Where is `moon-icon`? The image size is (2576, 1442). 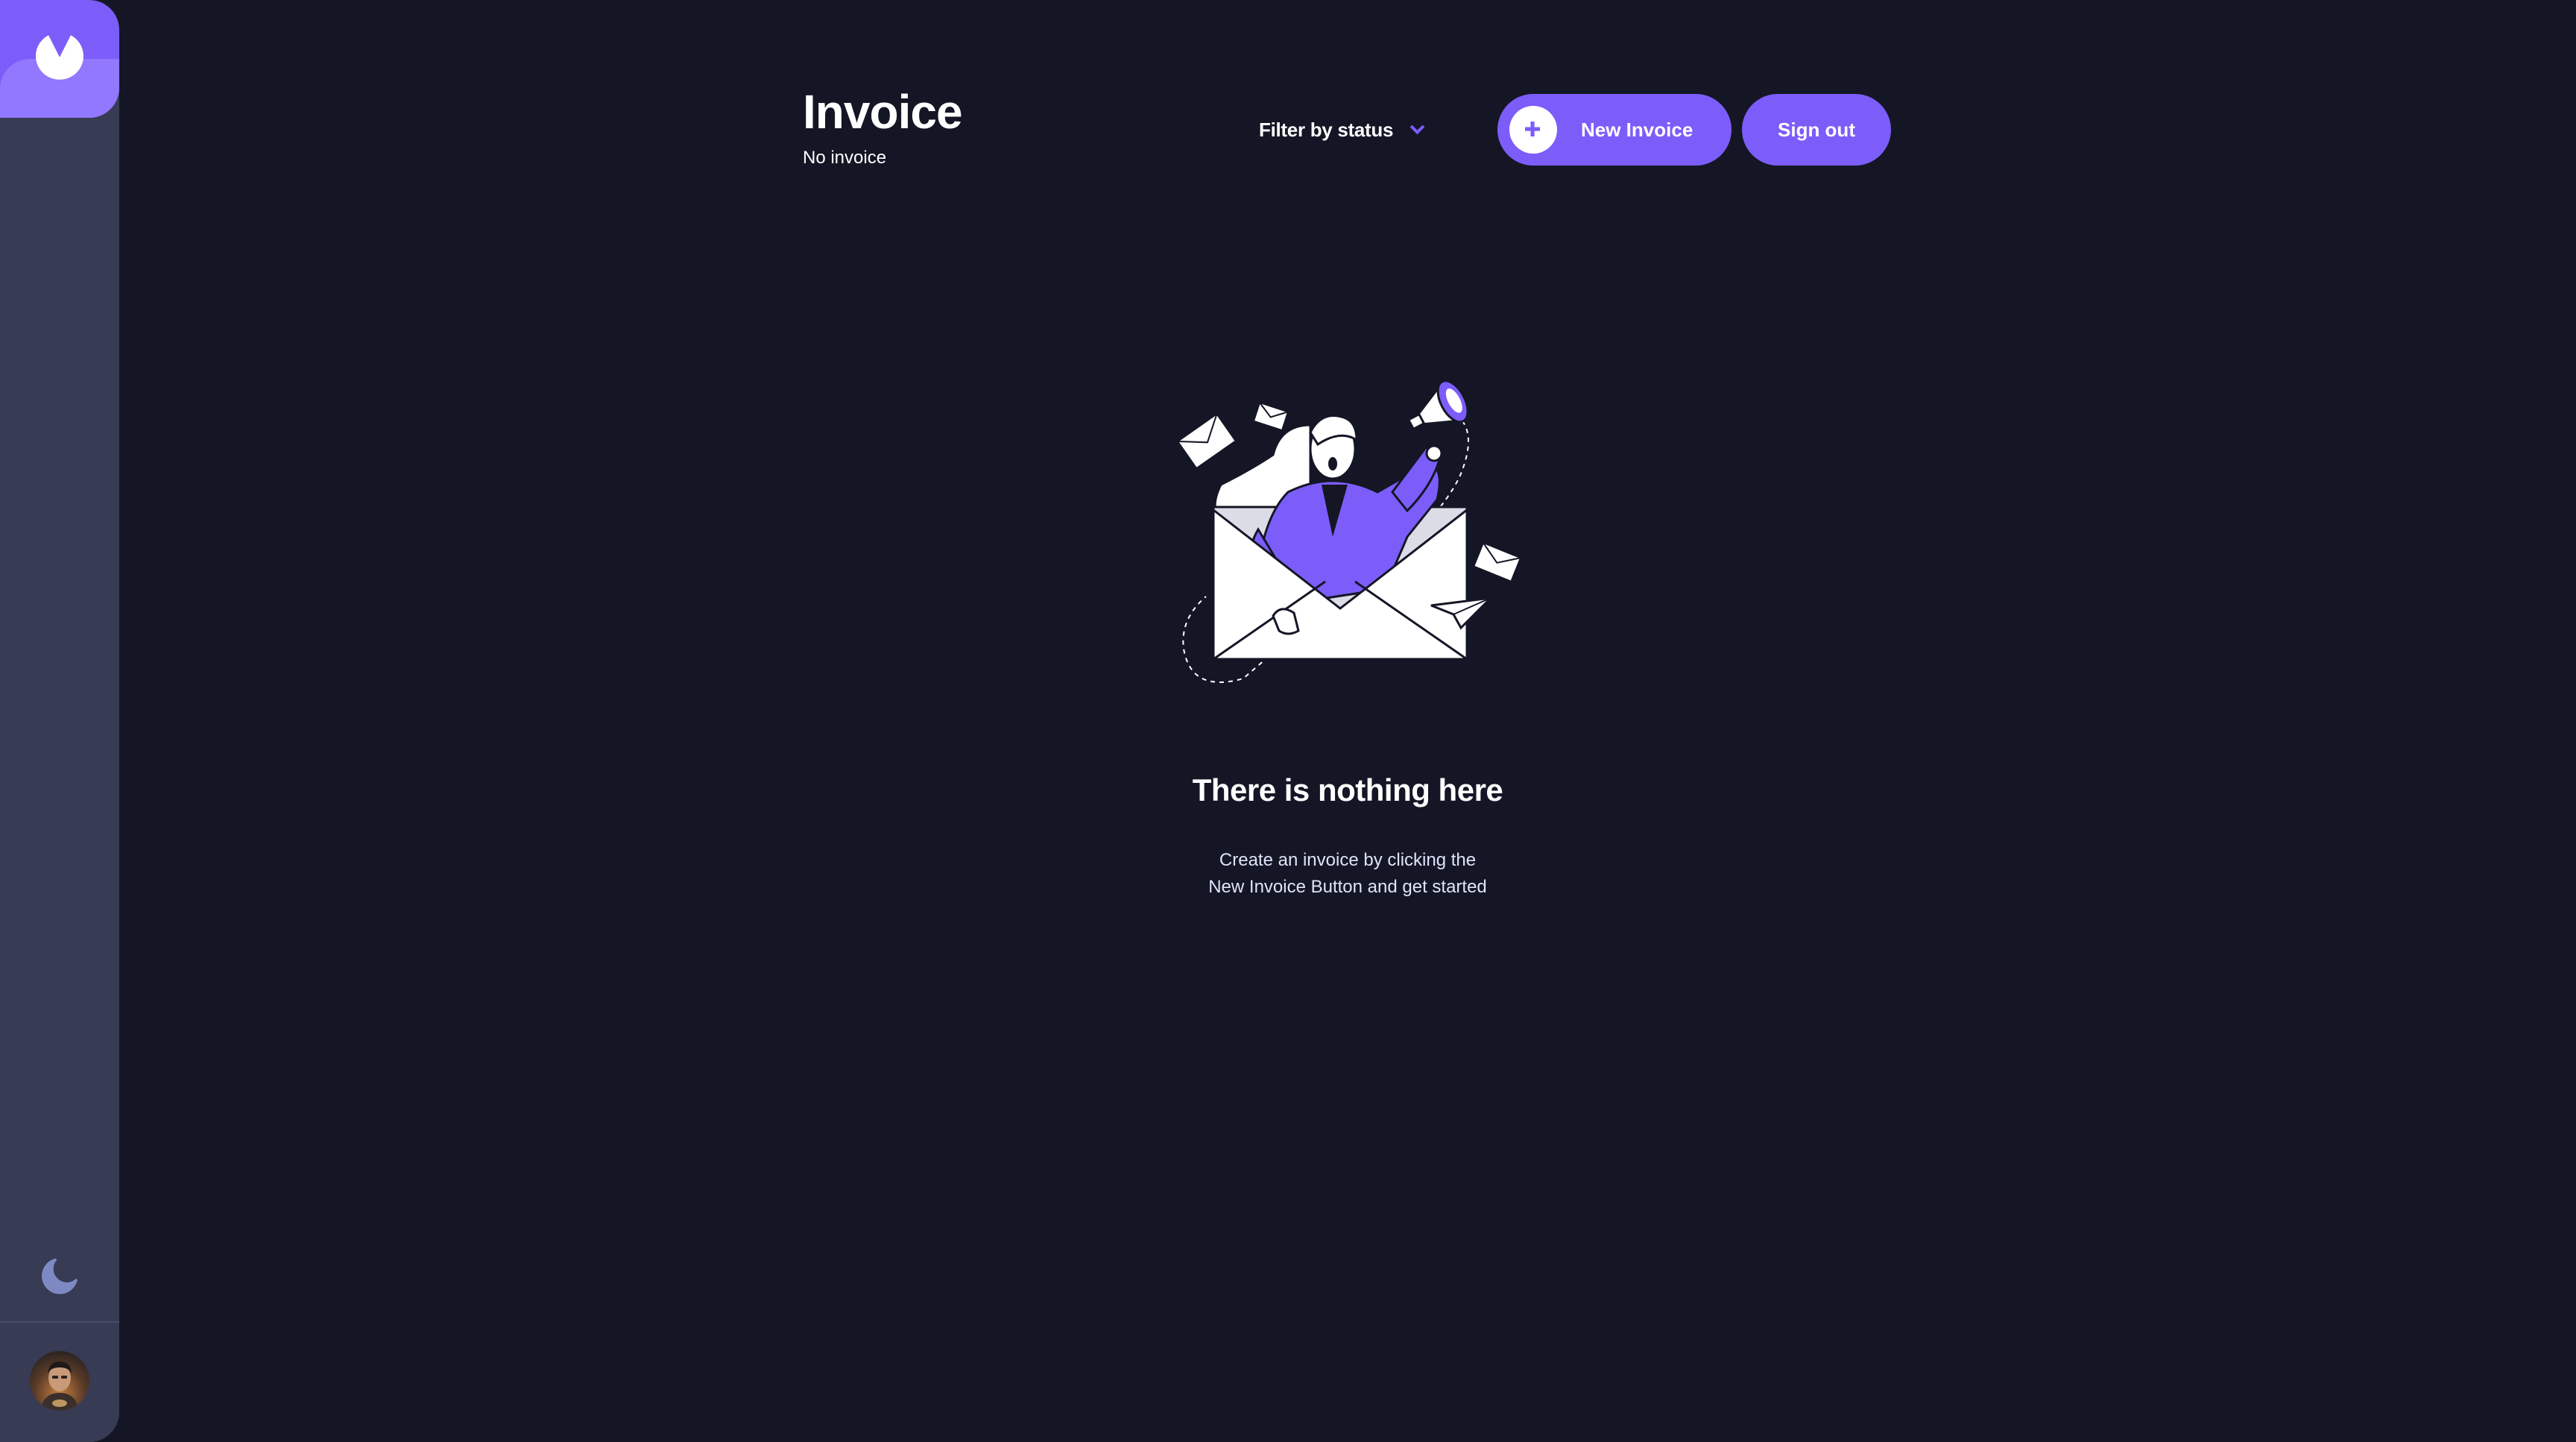
moon-icon is located at coordinates (60, 1276).